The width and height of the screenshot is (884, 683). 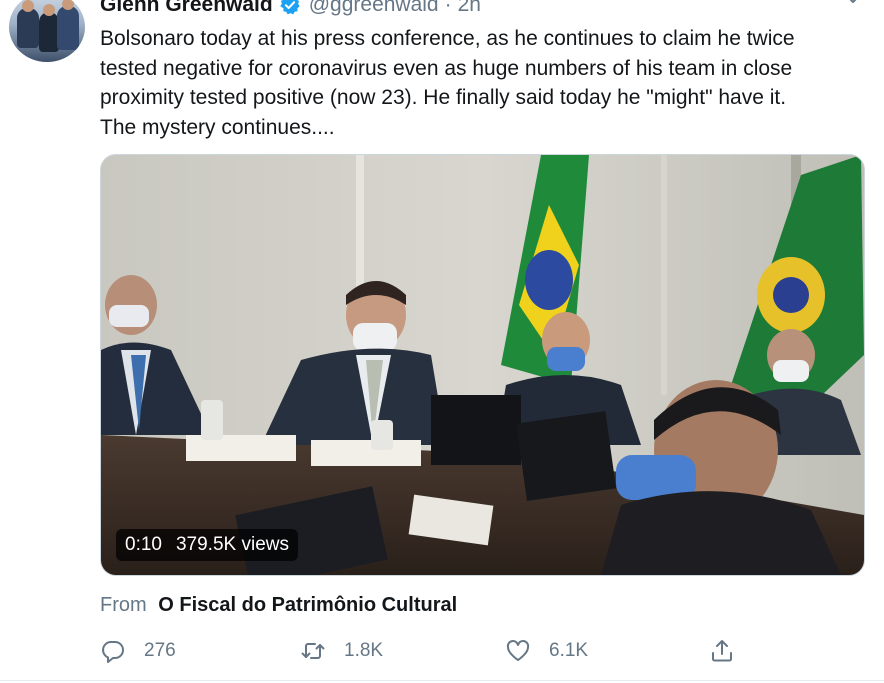 I want to click on retweet-button: 1.8K, so click(x=341, y=651).